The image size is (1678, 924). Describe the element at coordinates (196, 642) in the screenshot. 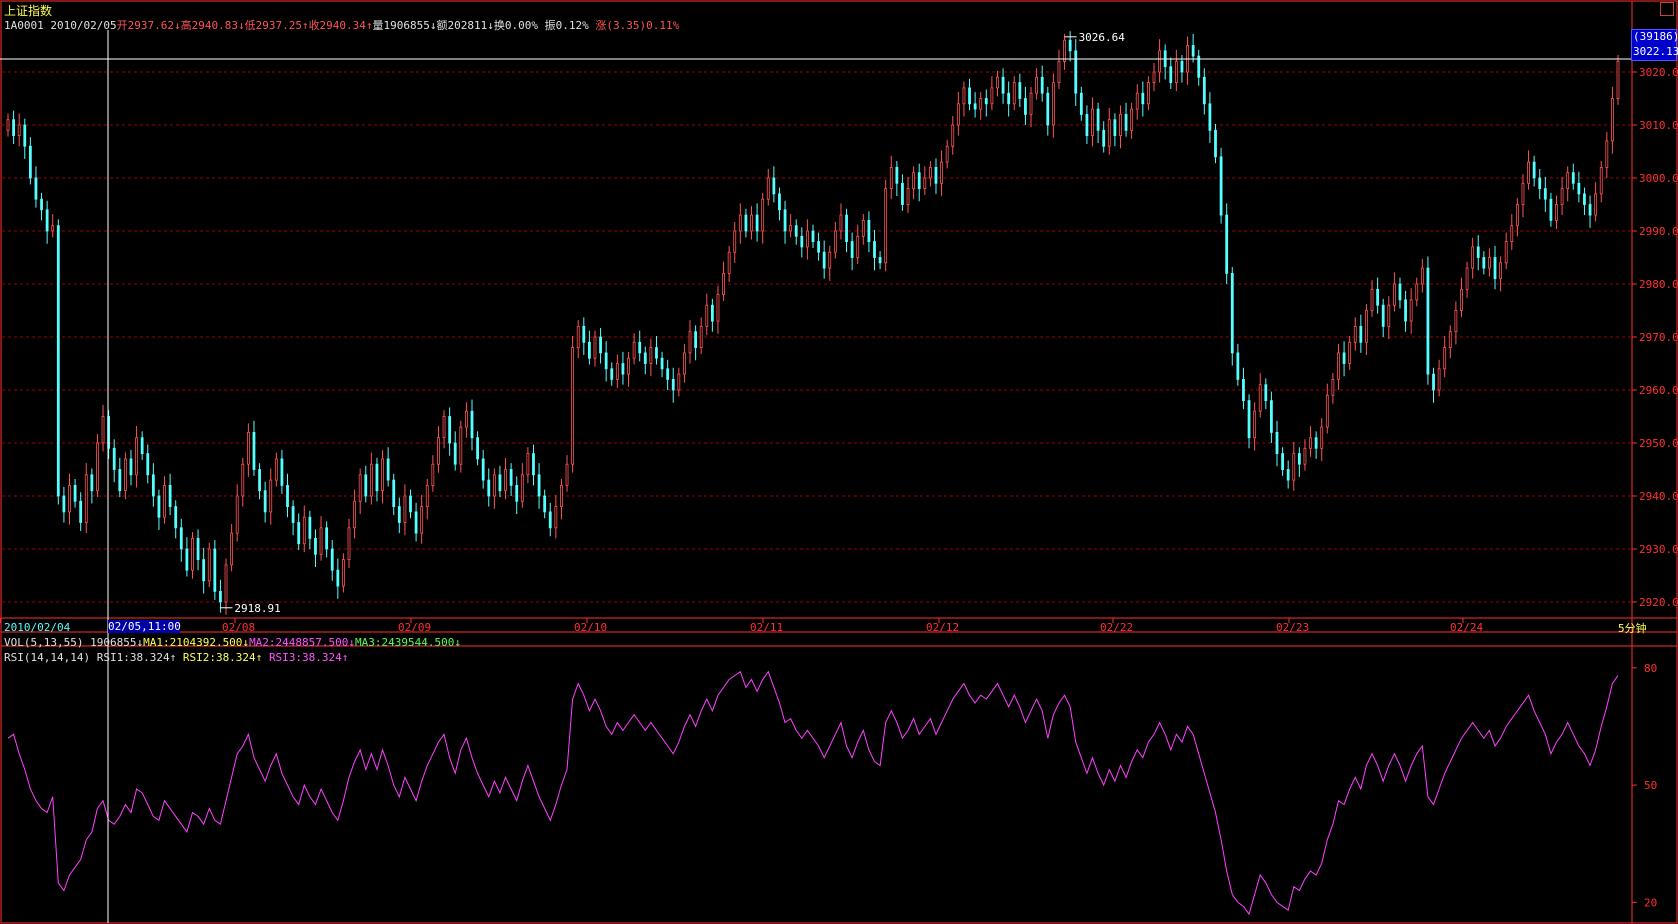

I see `vol-ma1: MA1:2104392.500↓` at that location.